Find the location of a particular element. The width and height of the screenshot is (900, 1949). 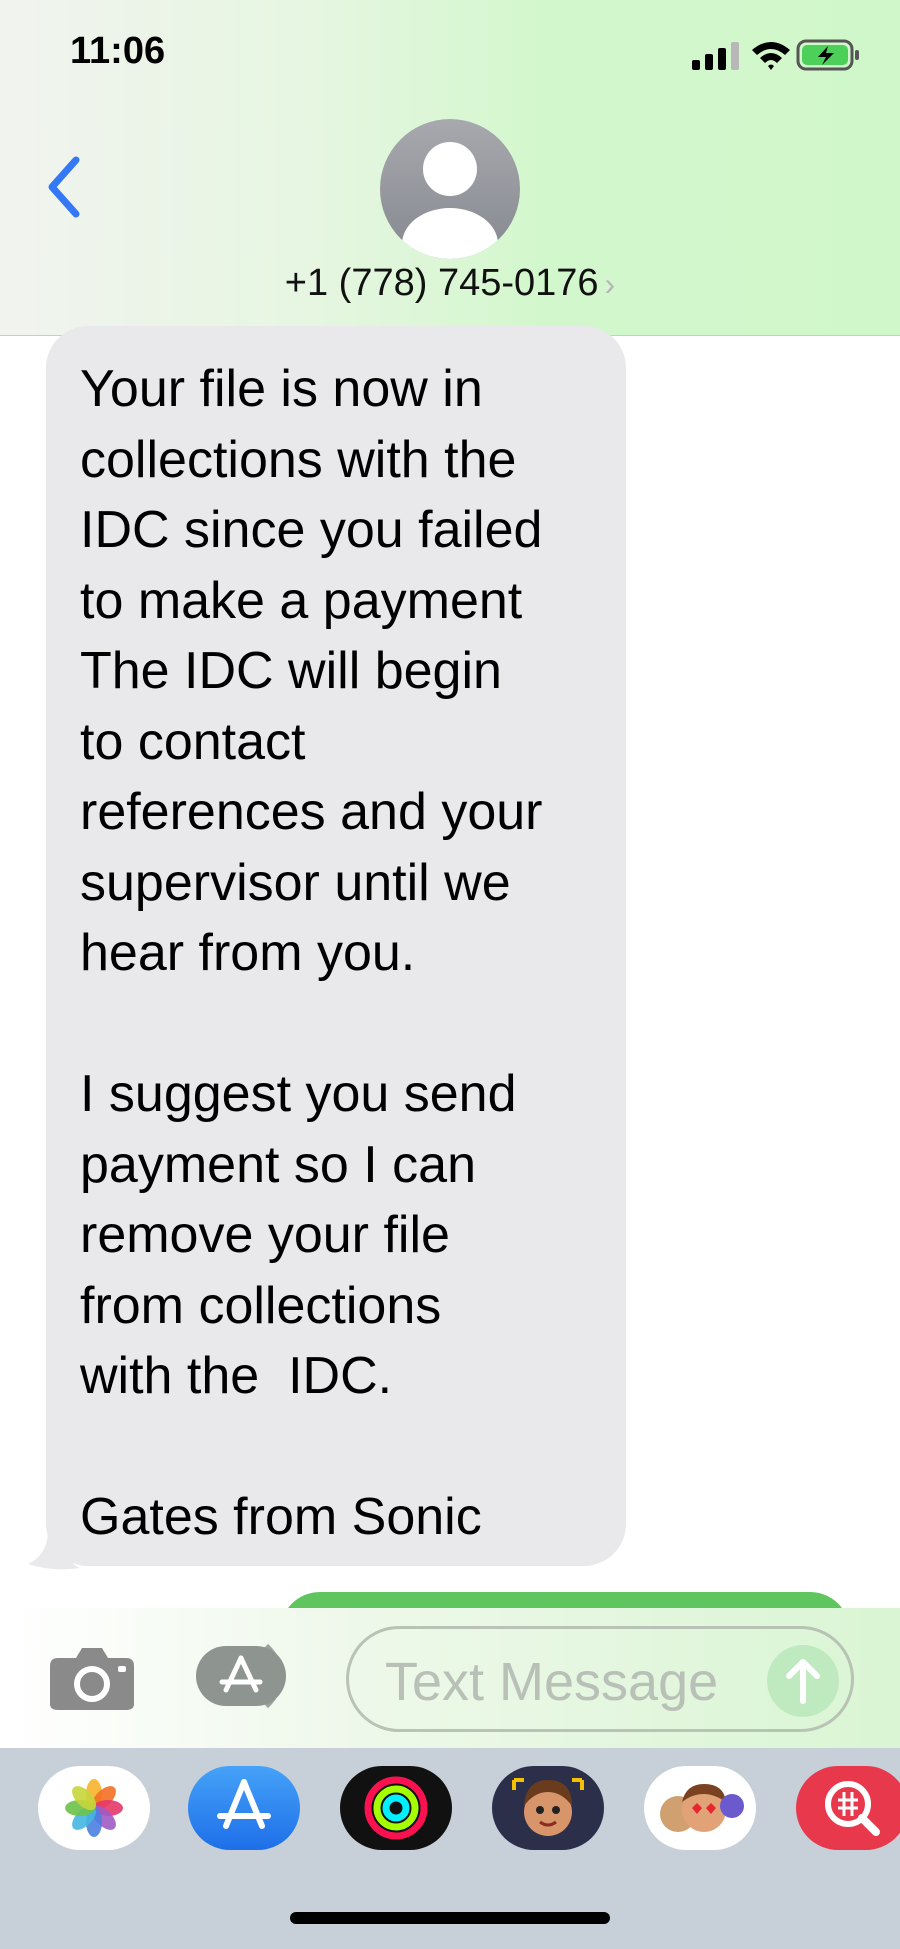

contact-name: +1 (778) 745-0176 › is located at coordinates (450, 283).